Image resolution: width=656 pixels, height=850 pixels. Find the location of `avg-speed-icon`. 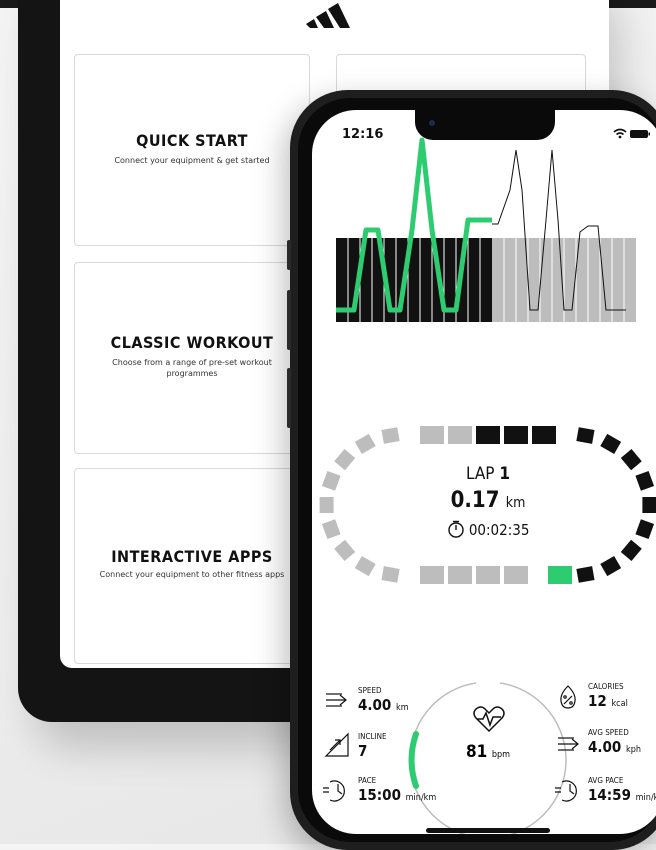

avg-speed-icon is located at coordinates (568, 744).